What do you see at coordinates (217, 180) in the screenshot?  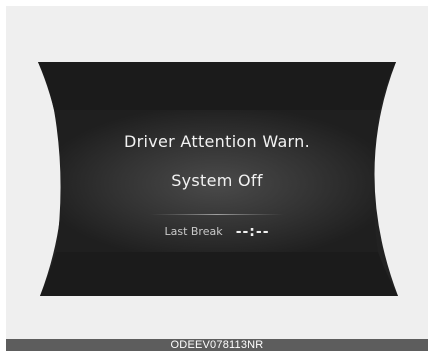 I see `warning-message-line2: System Off` at bounding box center [217, 180].